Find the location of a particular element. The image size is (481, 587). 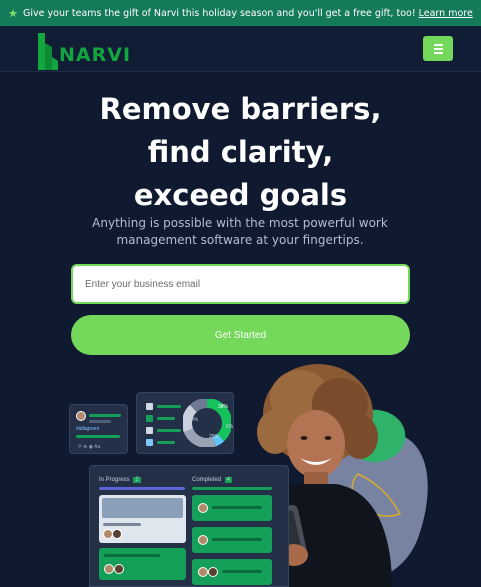

logo-wordmark: NARVI is located at coordinates (95, 55).